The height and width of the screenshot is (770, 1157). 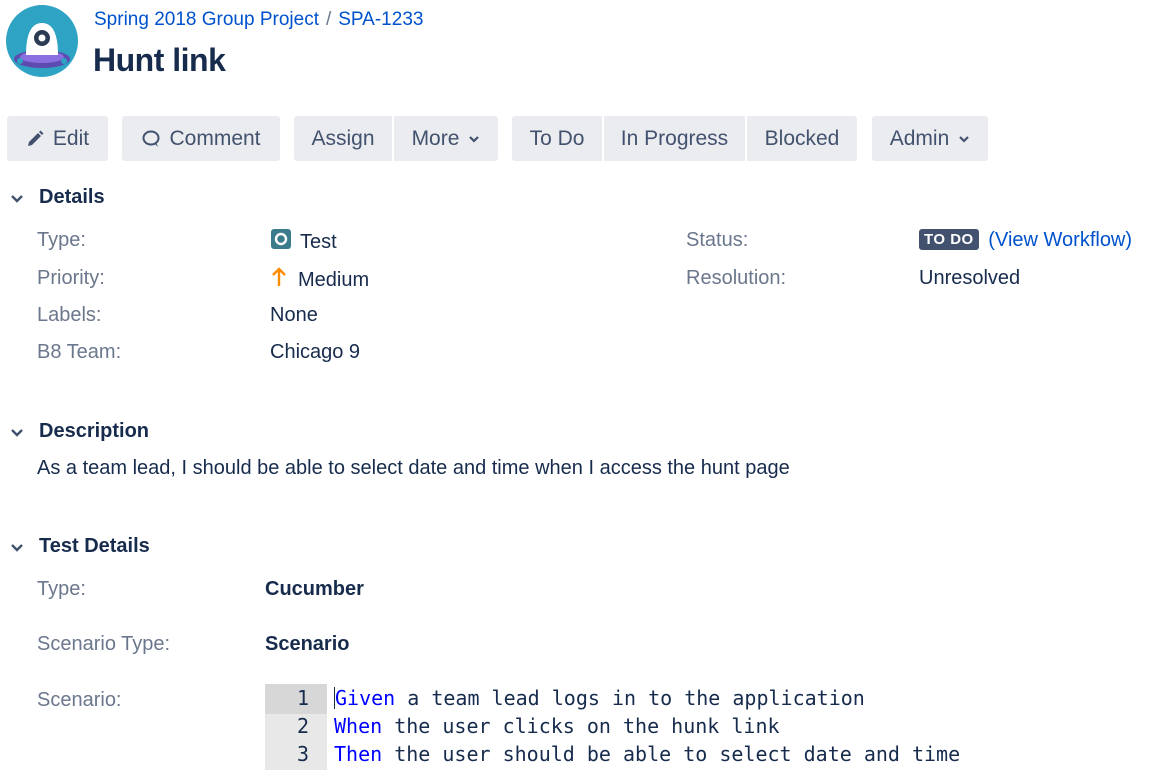 What do you see at coordinates (281, 242) in the screenshot?
I see `test-issue-type-icon` at bounding box center [281, 242].